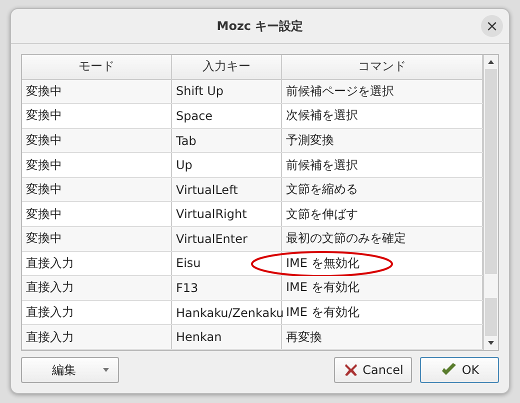 The width and height of the screenshot is (520, 403). I want to click on caret-icon, so click(106, 370).